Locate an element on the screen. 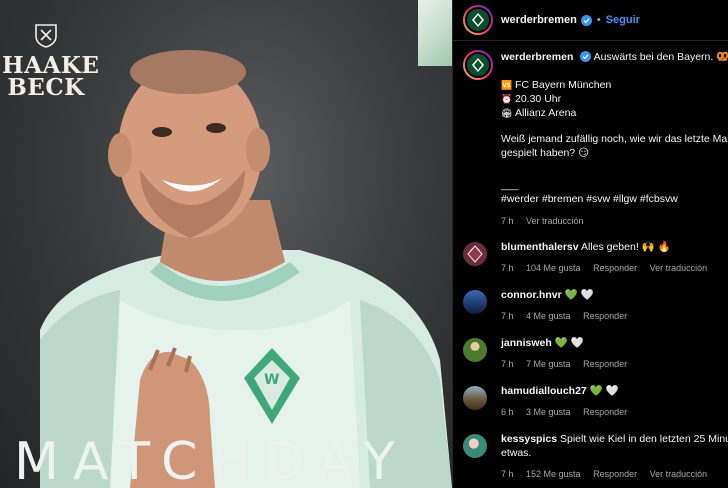 The height and width of the screenshot is (488, 728). caption-username: werderbremen is located at coordinates (537, 57).